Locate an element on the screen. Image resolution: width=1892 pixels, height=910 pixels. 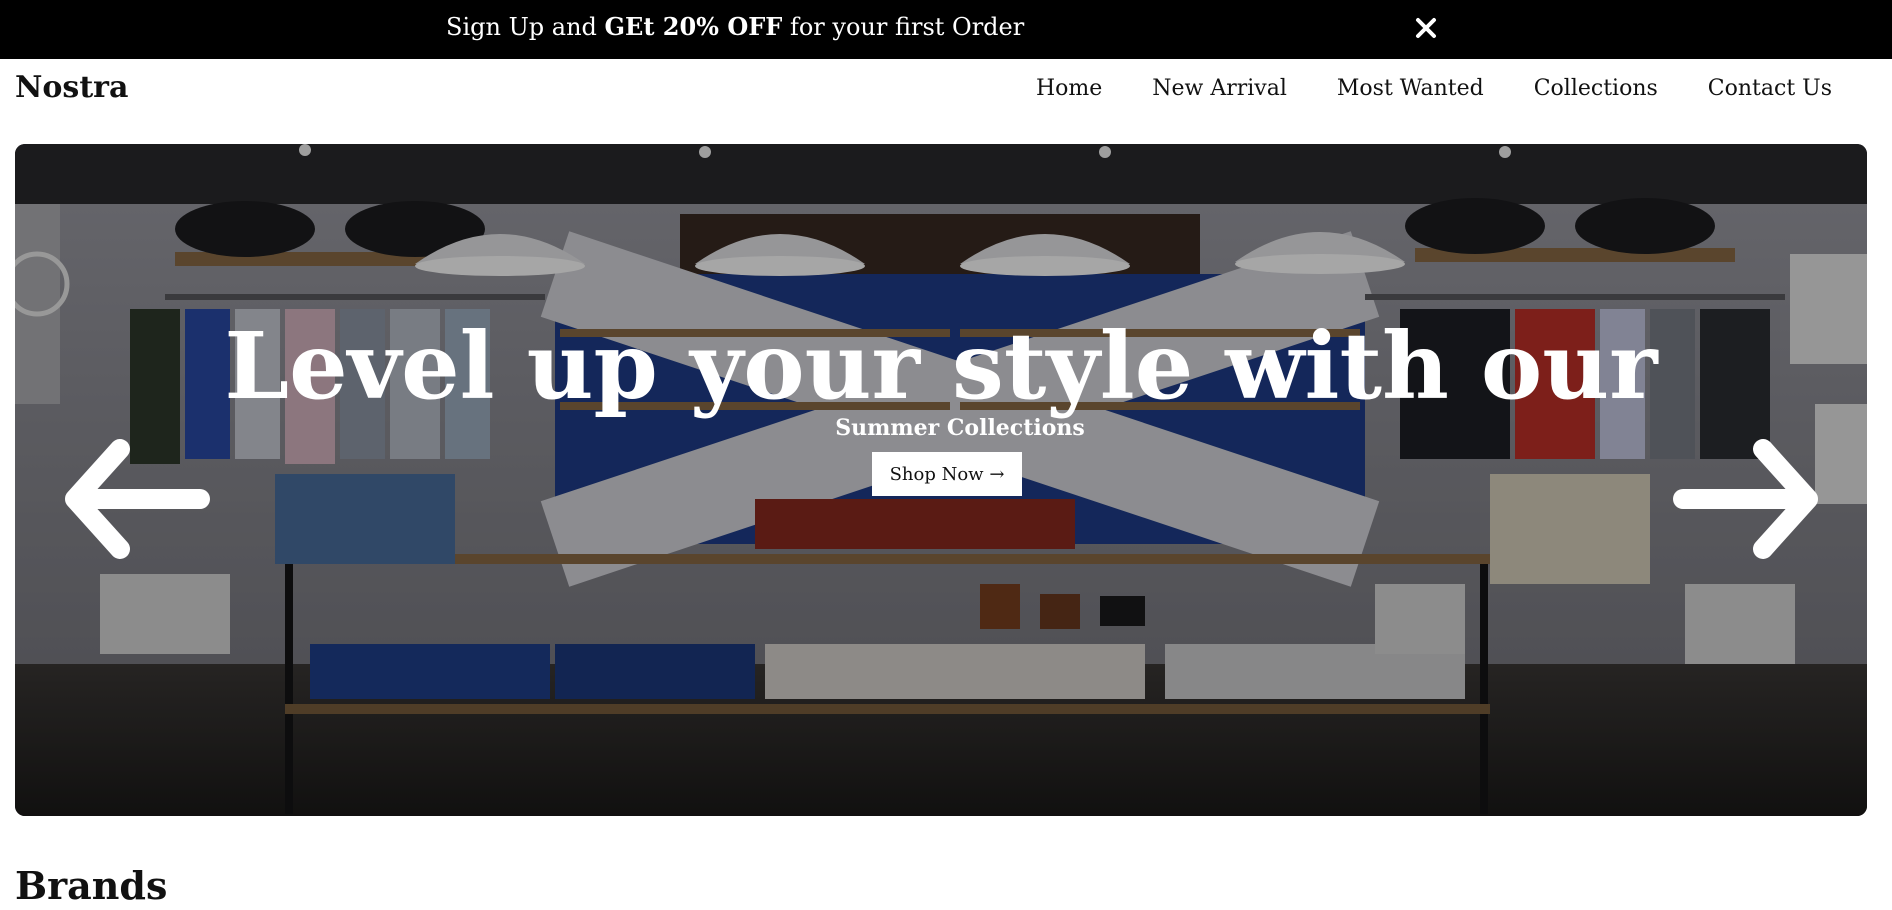
nav-most-wanted: Most Wanted is located at coordinates (1410, 89).